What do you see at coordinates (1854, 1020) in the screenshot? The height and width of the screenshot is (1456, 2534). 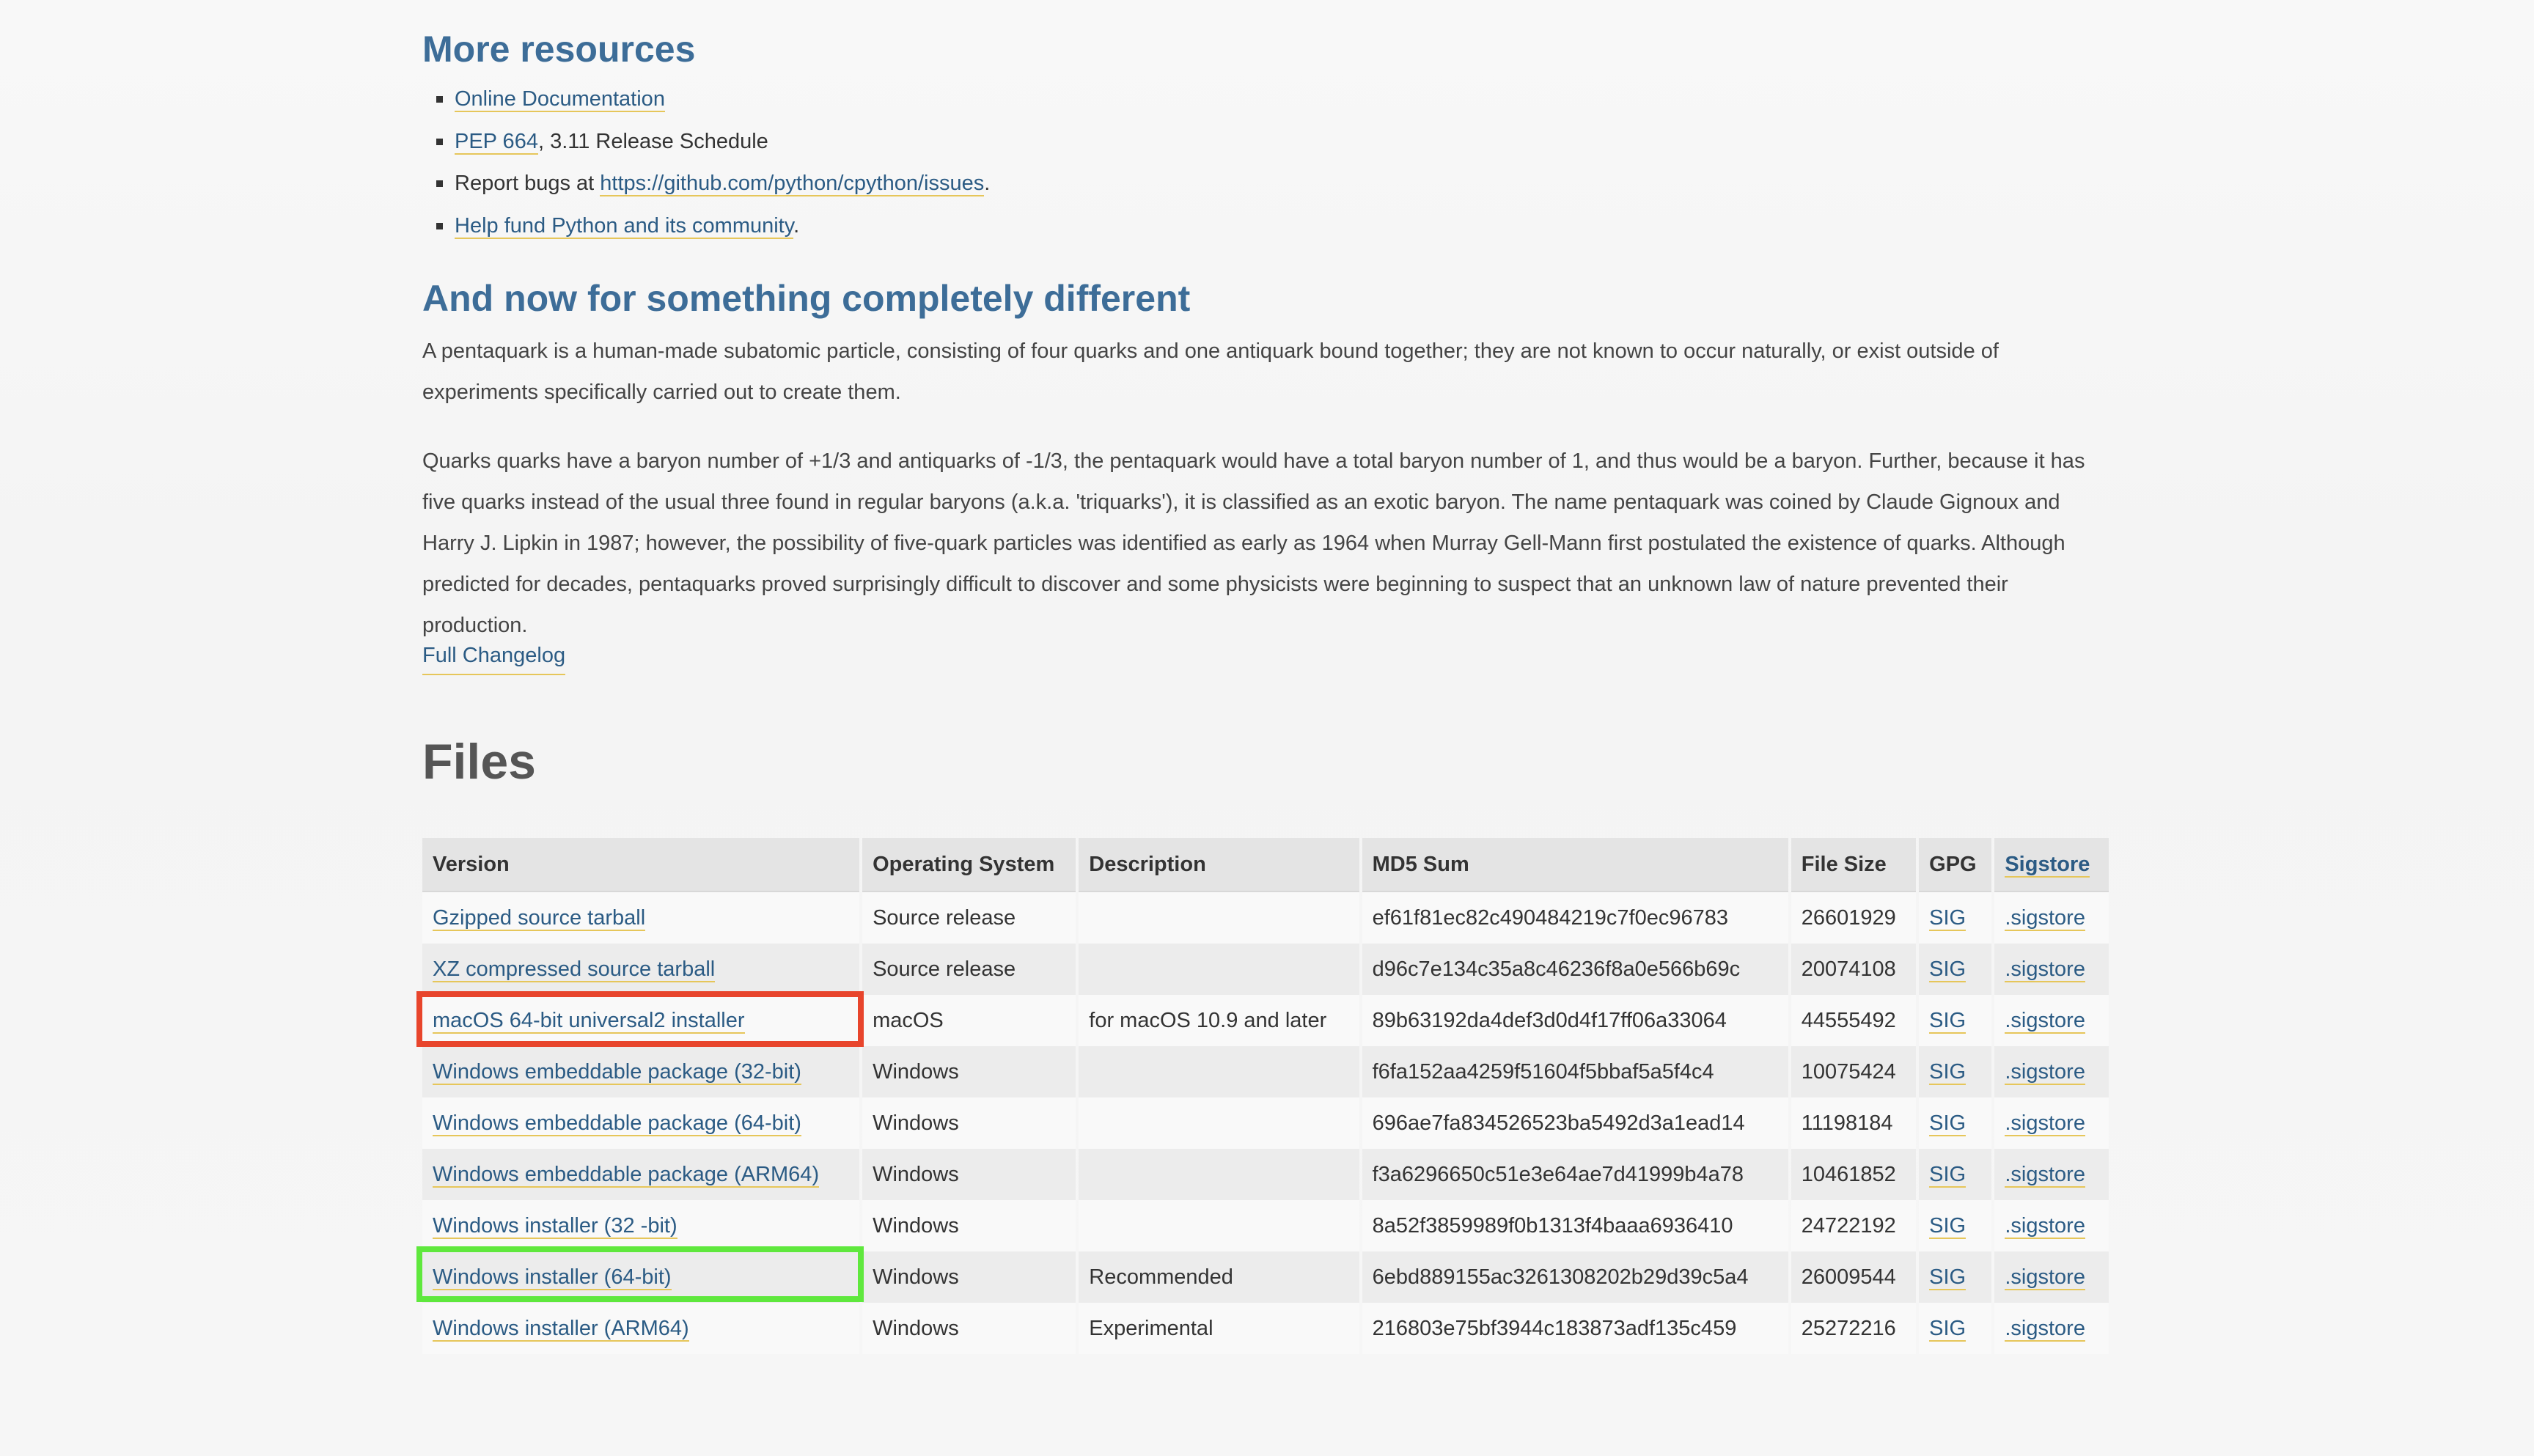 I see `file-size: 44555492` at bounding box center [1854, 1020].